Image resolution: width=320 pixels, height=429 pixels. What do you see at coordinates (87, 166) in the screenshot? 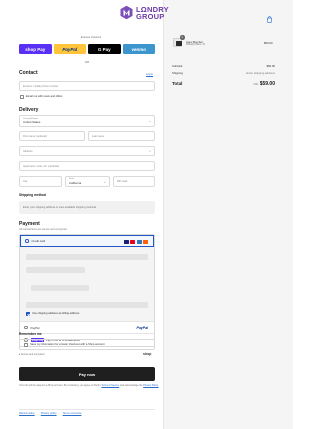
I see `apartment-field: Apartment, suite, etc. (optional)` at bounding box center [87, 166].